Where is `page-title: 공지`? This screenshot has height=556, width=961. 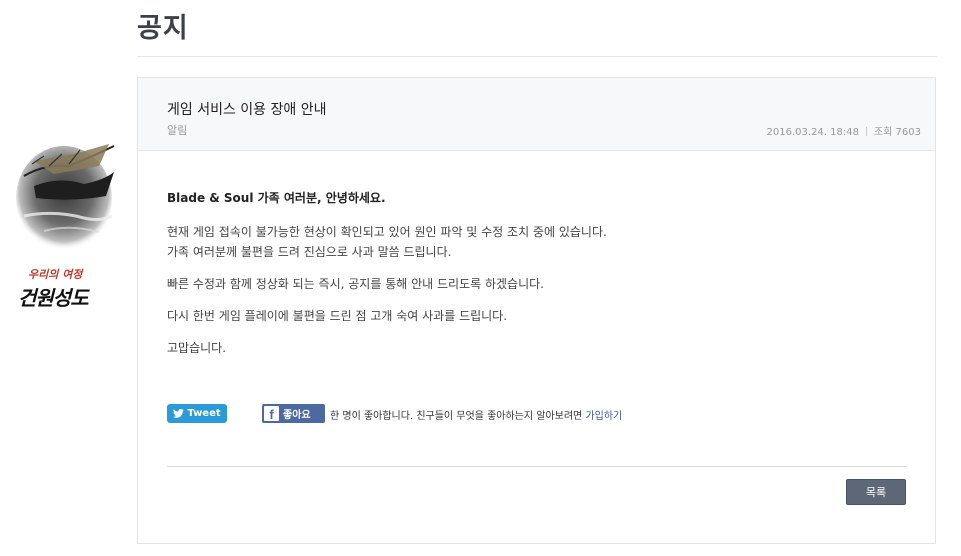 page-title: 공지 is located at coordinates (163, 28).